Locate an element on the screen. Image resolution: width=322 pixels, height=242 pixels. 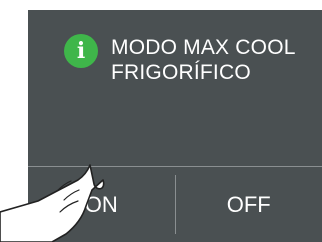
on-button: ON is located at coordinates (101, 204).